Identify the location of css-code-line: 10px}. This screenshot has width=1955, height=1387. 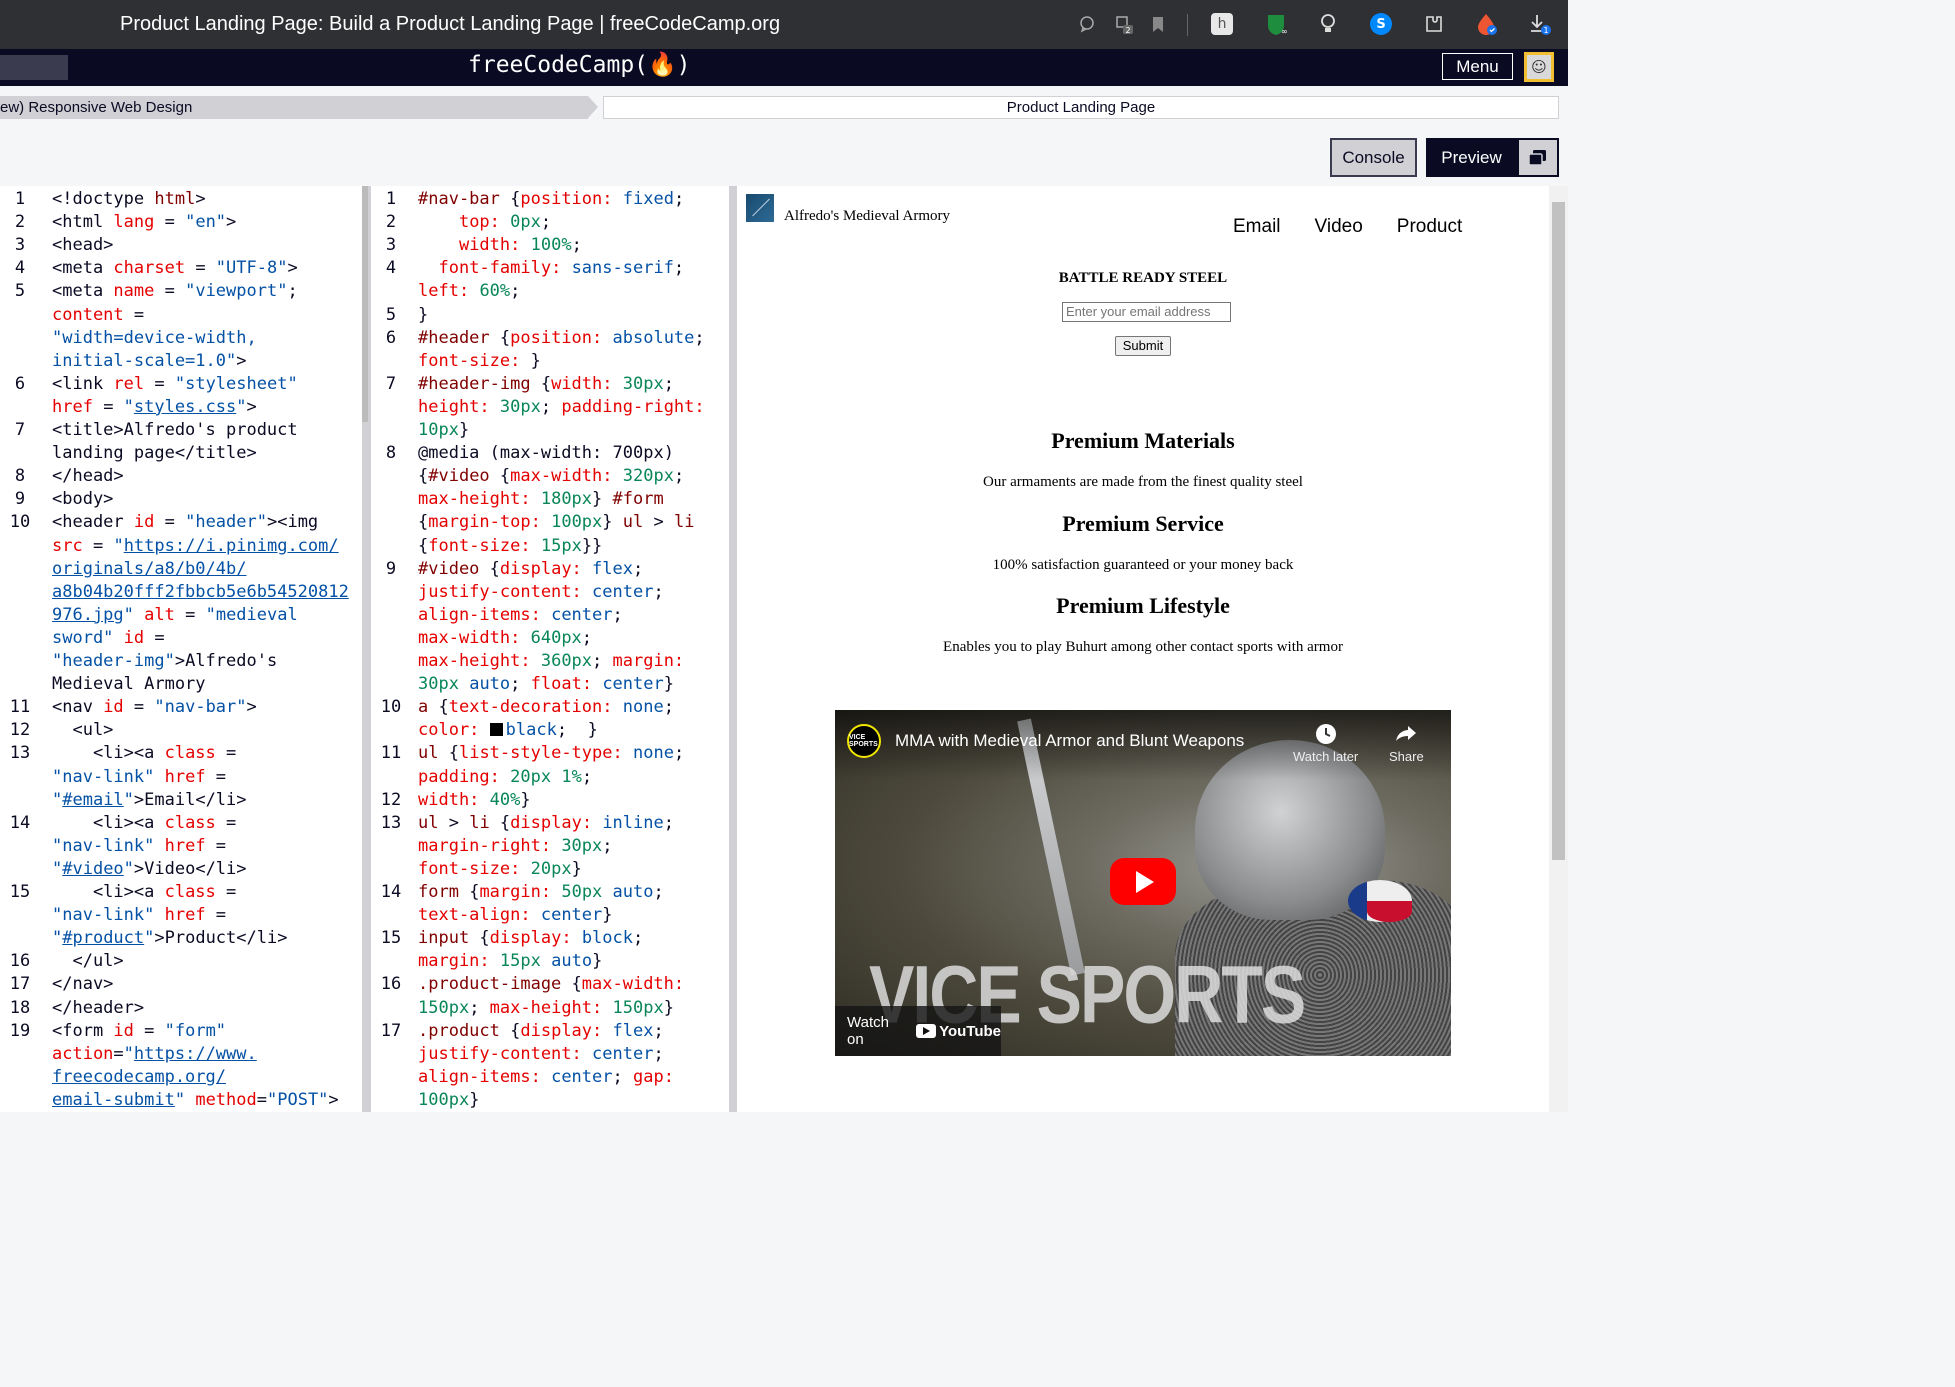
(443, 430).